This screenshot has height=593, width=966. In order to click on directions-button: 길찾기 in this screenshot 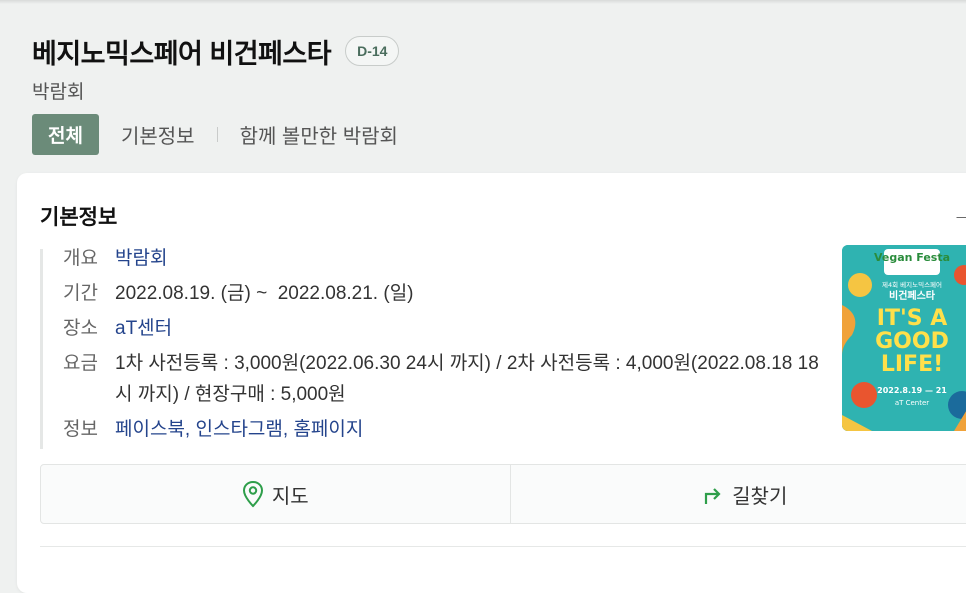, I will do `click(738, 494)`.